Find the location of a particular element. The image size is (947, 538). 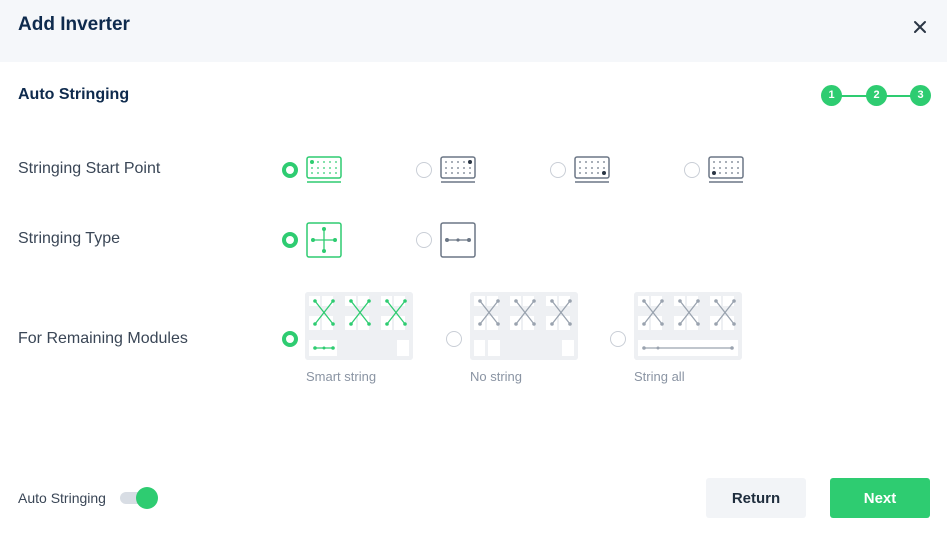

start-point-radio-top-right is located at coordinates (424, 170).